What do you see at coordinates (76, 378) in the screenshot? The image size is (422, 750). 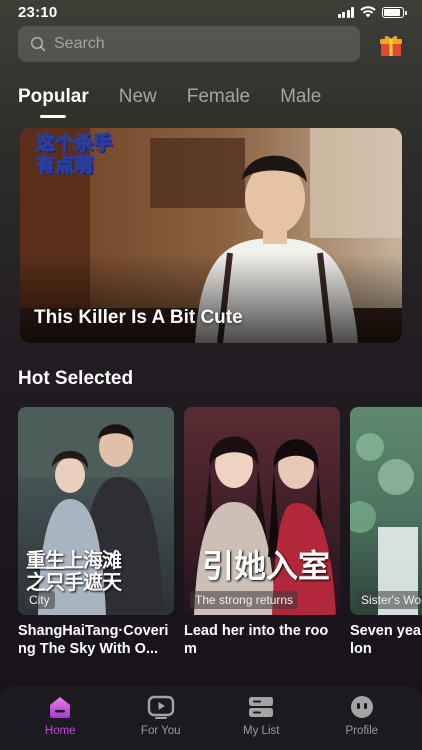 I see `section-title-hot-selected: Hot Selected` at bounding box center [76, 378].